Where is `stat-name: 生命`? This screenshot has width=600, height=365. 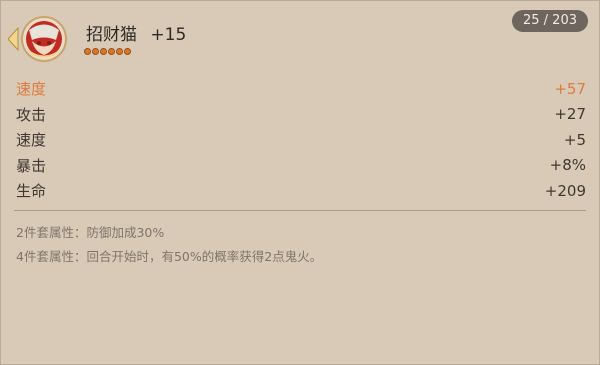 stat-name: 生命 is located at coordinates (31, 191).